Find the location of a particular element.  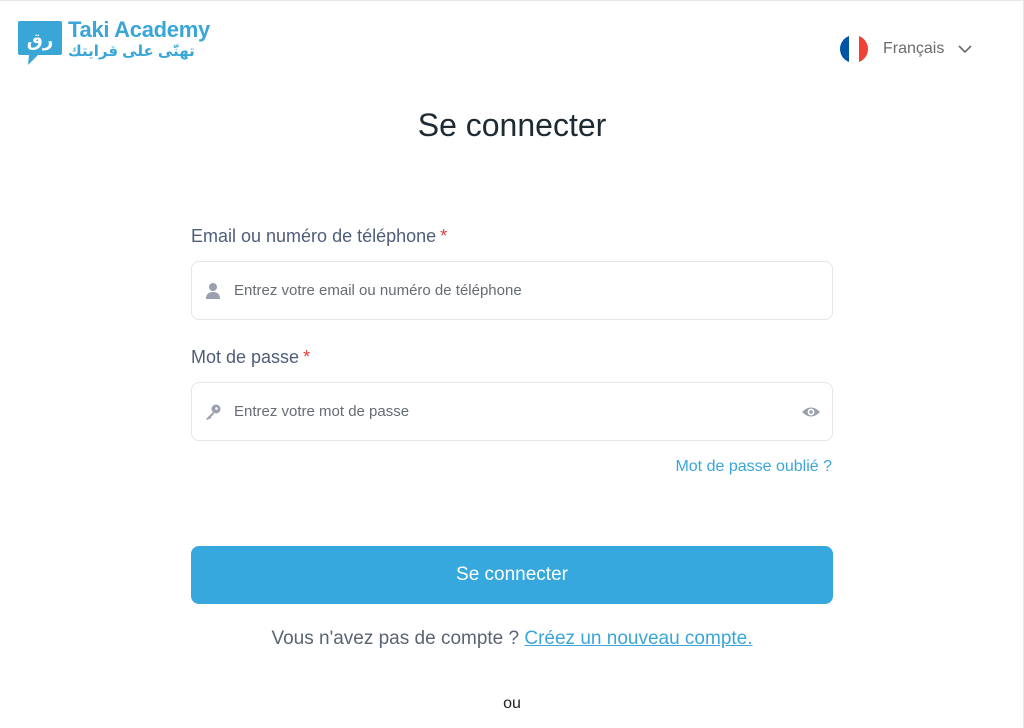

france-flag-icon is located at coordinates (854, 49).